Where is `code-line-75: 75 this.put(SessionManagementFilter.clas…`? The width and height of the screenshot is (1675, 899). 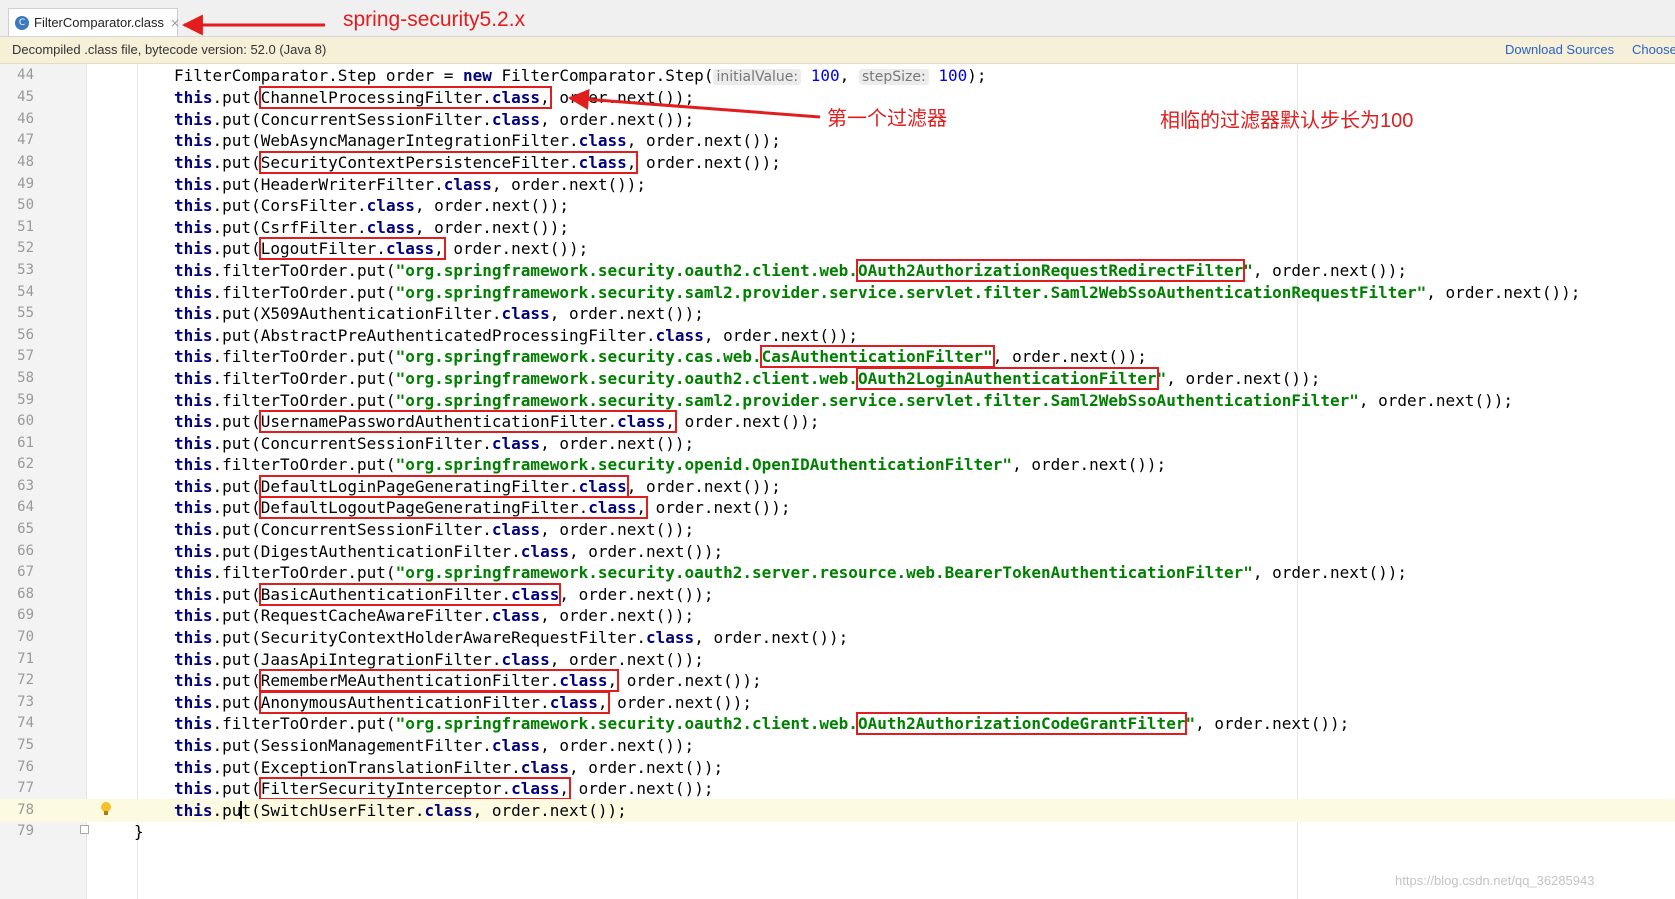
code-line-75: 75 this.put(SessionManagementFilter.clas… is located at coordinates (356, 745).